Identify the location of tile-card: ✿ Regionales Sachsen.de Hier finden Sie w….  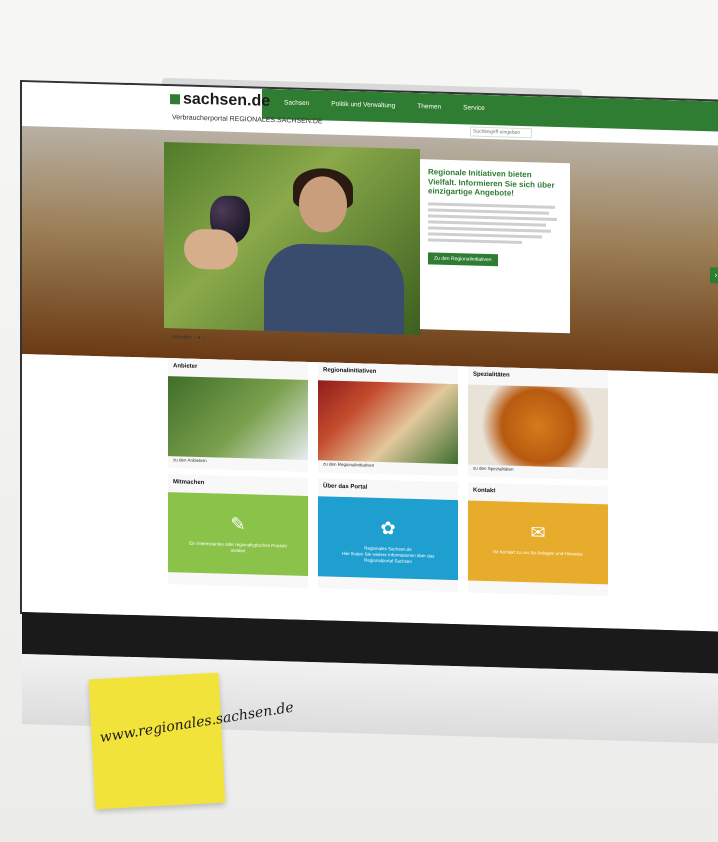
(388, 538).